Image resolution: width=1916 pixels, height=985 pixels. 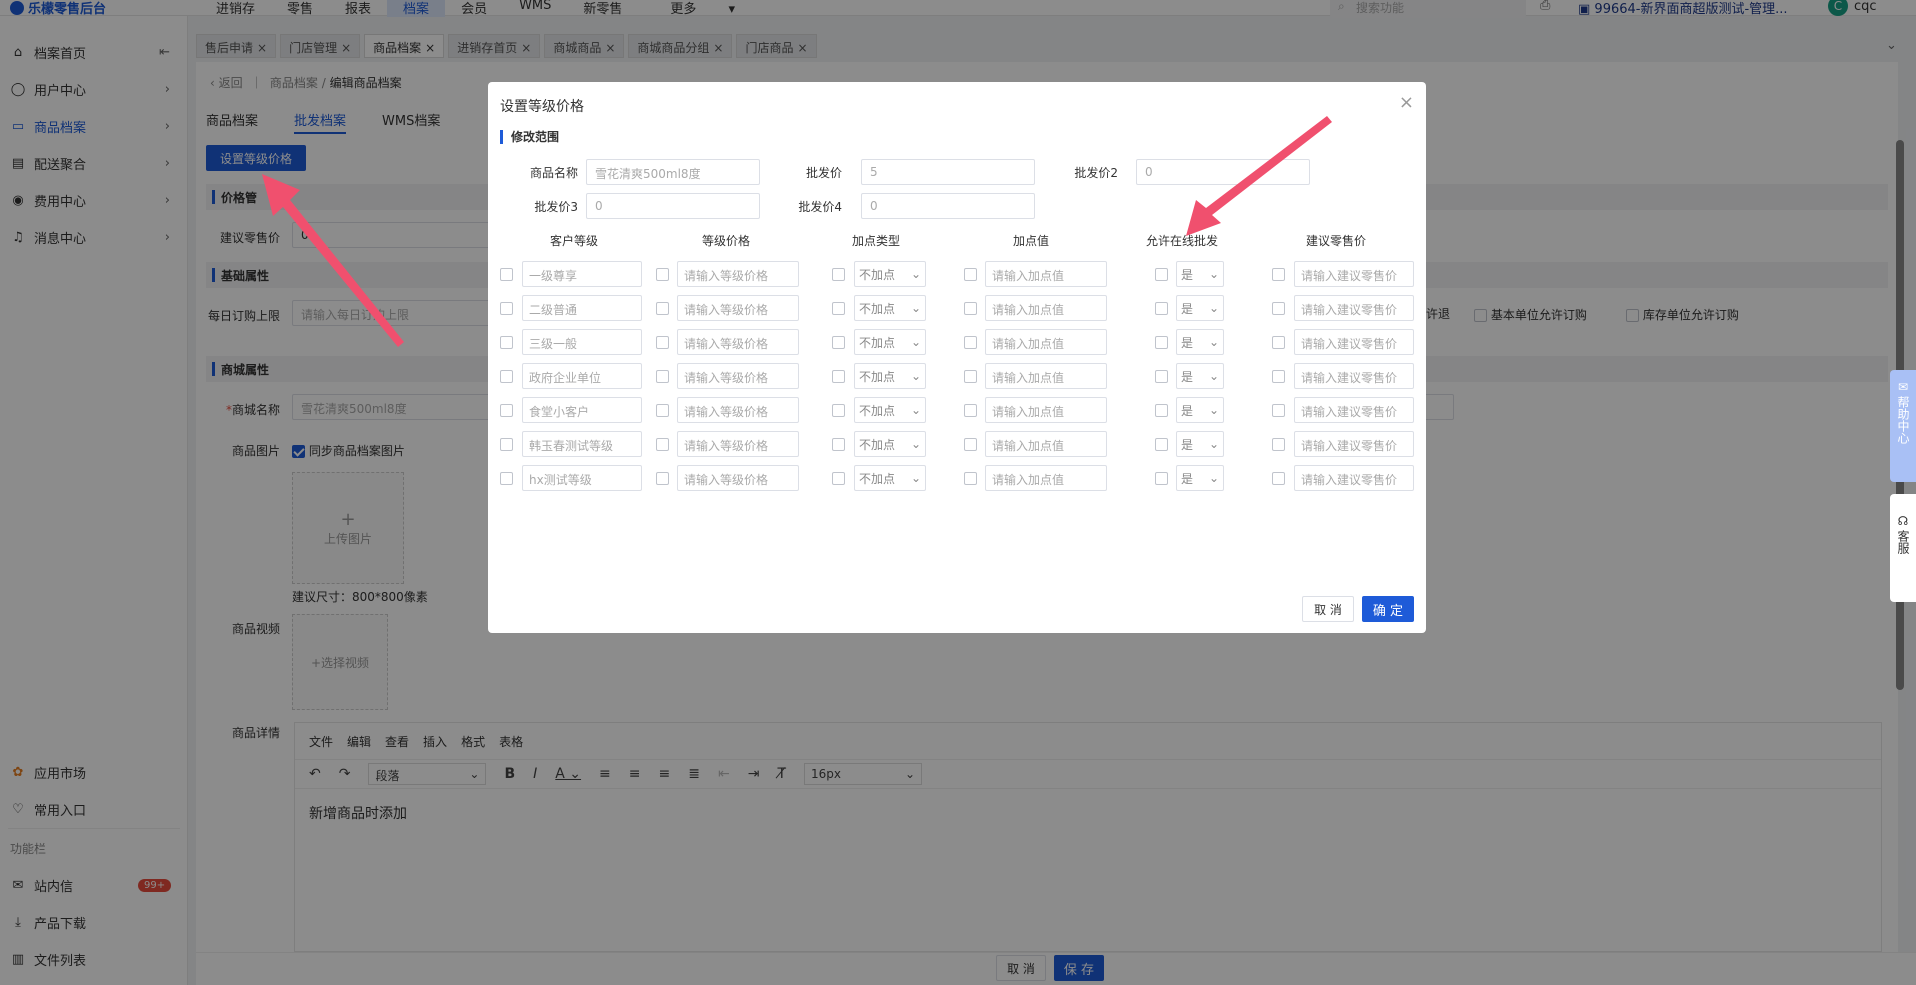 What do you see at coordinates (1328, 609) in the screenshot?
I see `dialog-cancel-button: 取 消` at bounding box center [1328, 609].